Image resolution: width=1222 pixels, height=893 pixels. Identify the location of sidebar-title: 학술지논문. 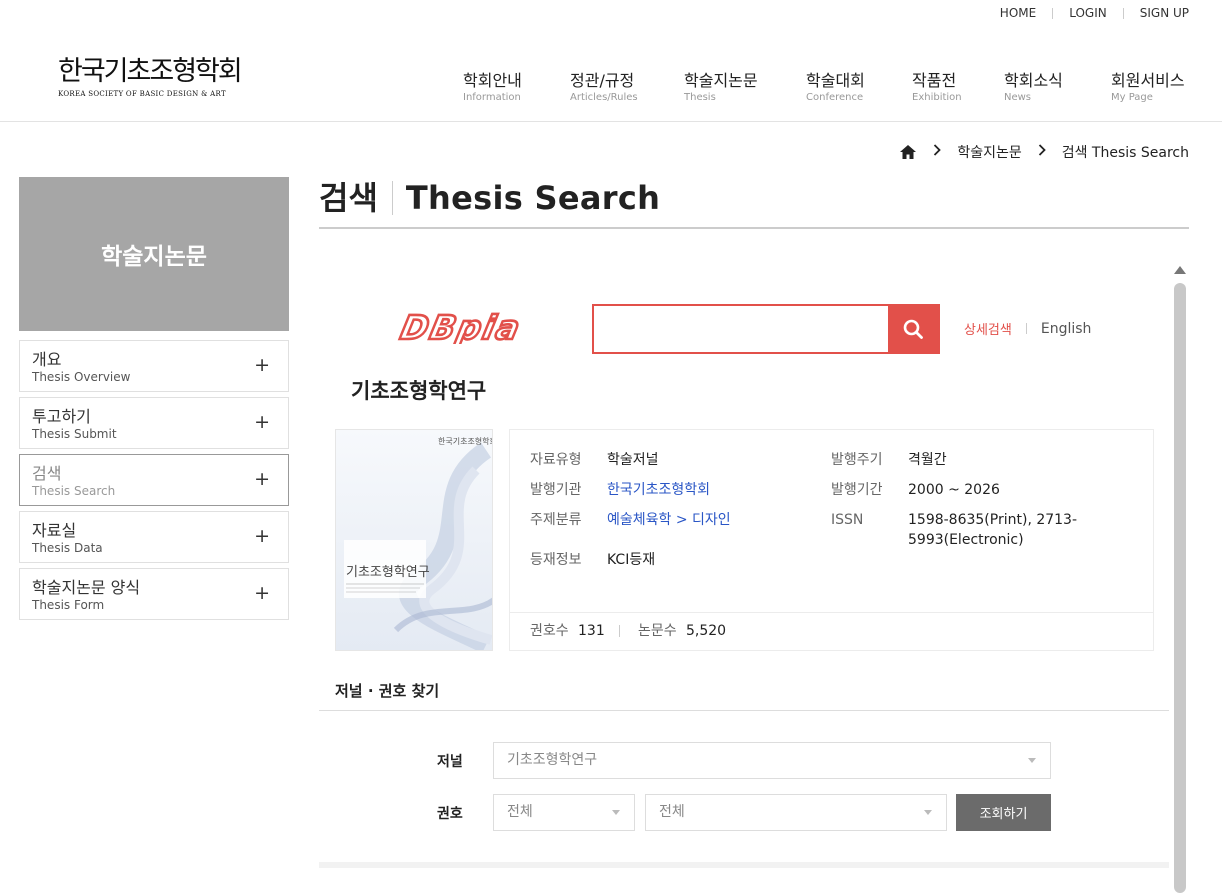
(154, 254).